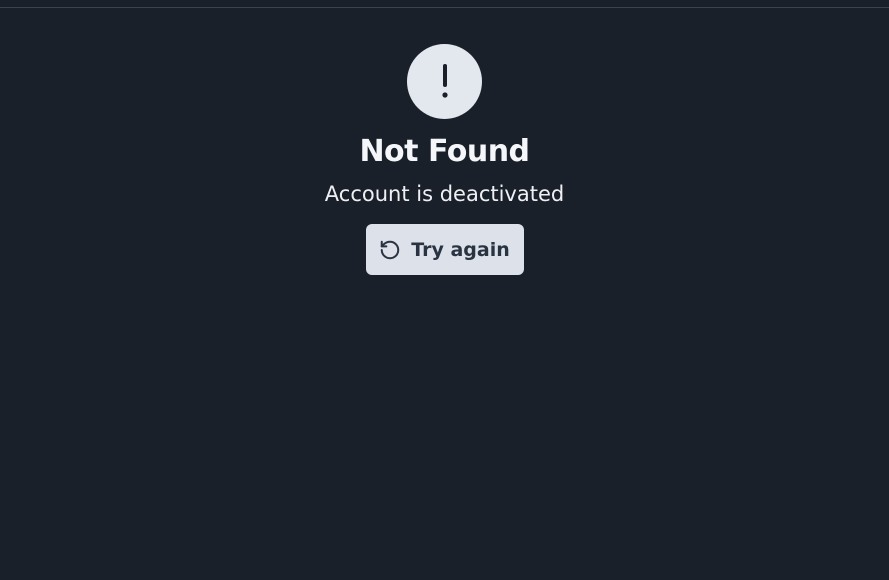 The height and width of the screenshot is (580, 889). I want to click on exclamation-icon, so click(445, 81).